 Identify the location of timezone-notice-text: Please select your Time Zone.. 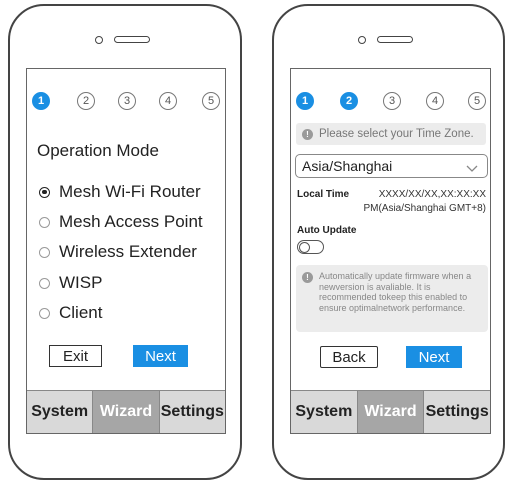
(396, 134).